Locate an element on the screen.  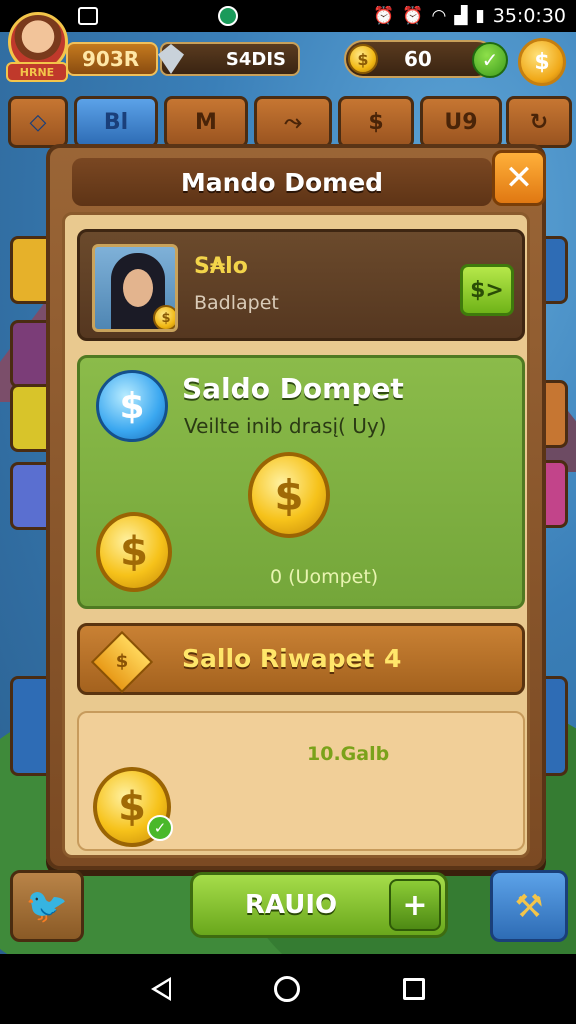
reward-count: 4 is located at coordinates (393, 658).